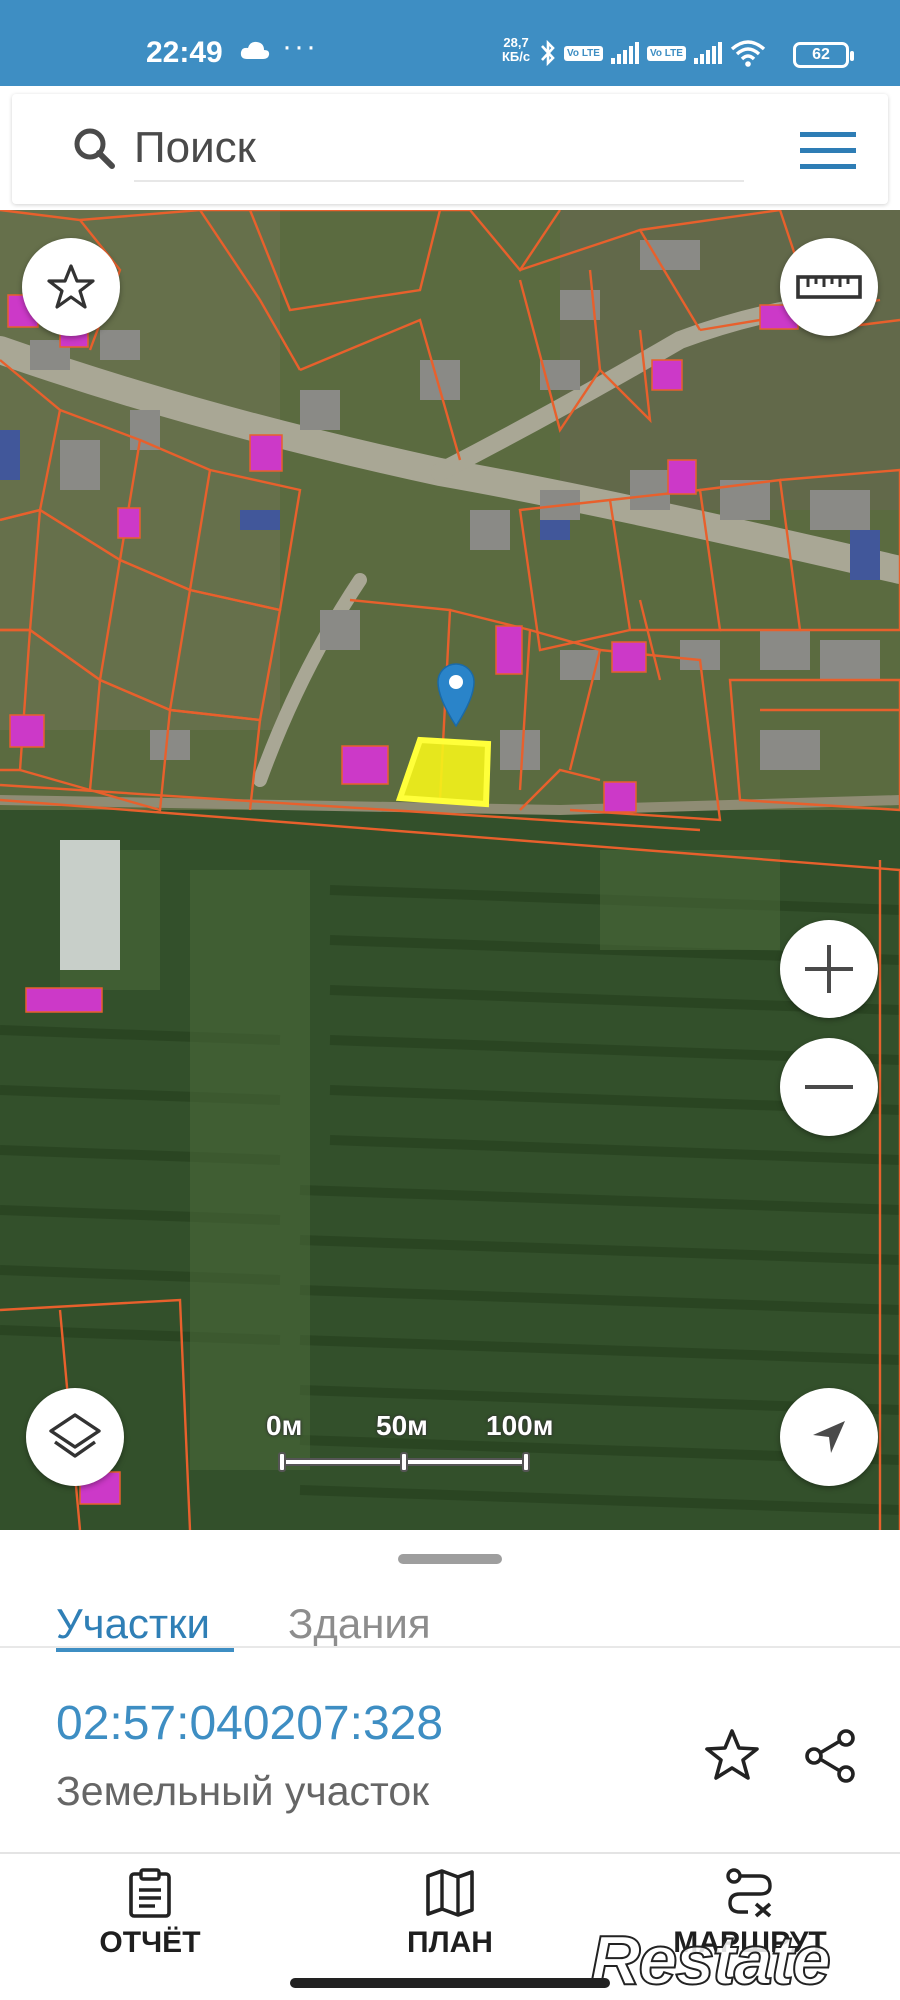 This screenshot has width=900, height=2000. I want to click on layers-button, so click(75, 1437).